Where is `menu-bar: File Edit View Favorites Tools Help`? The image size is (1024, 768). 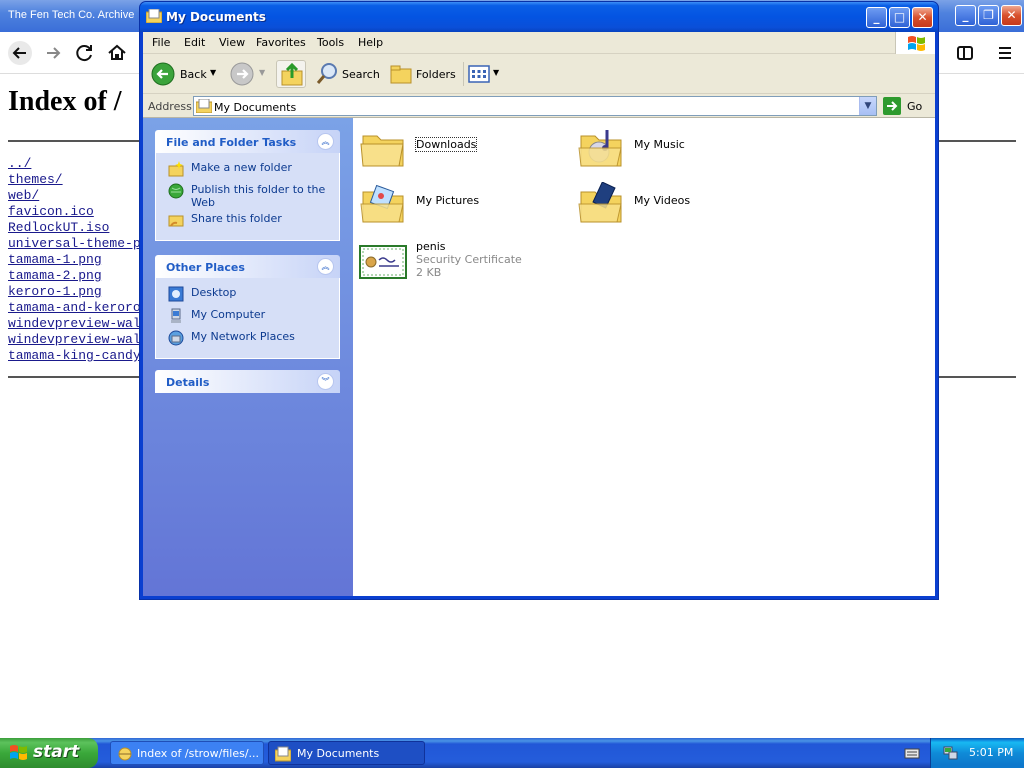
menu-bar: File Edit View Favorites Tools Help is located at coordinates (539, 43).